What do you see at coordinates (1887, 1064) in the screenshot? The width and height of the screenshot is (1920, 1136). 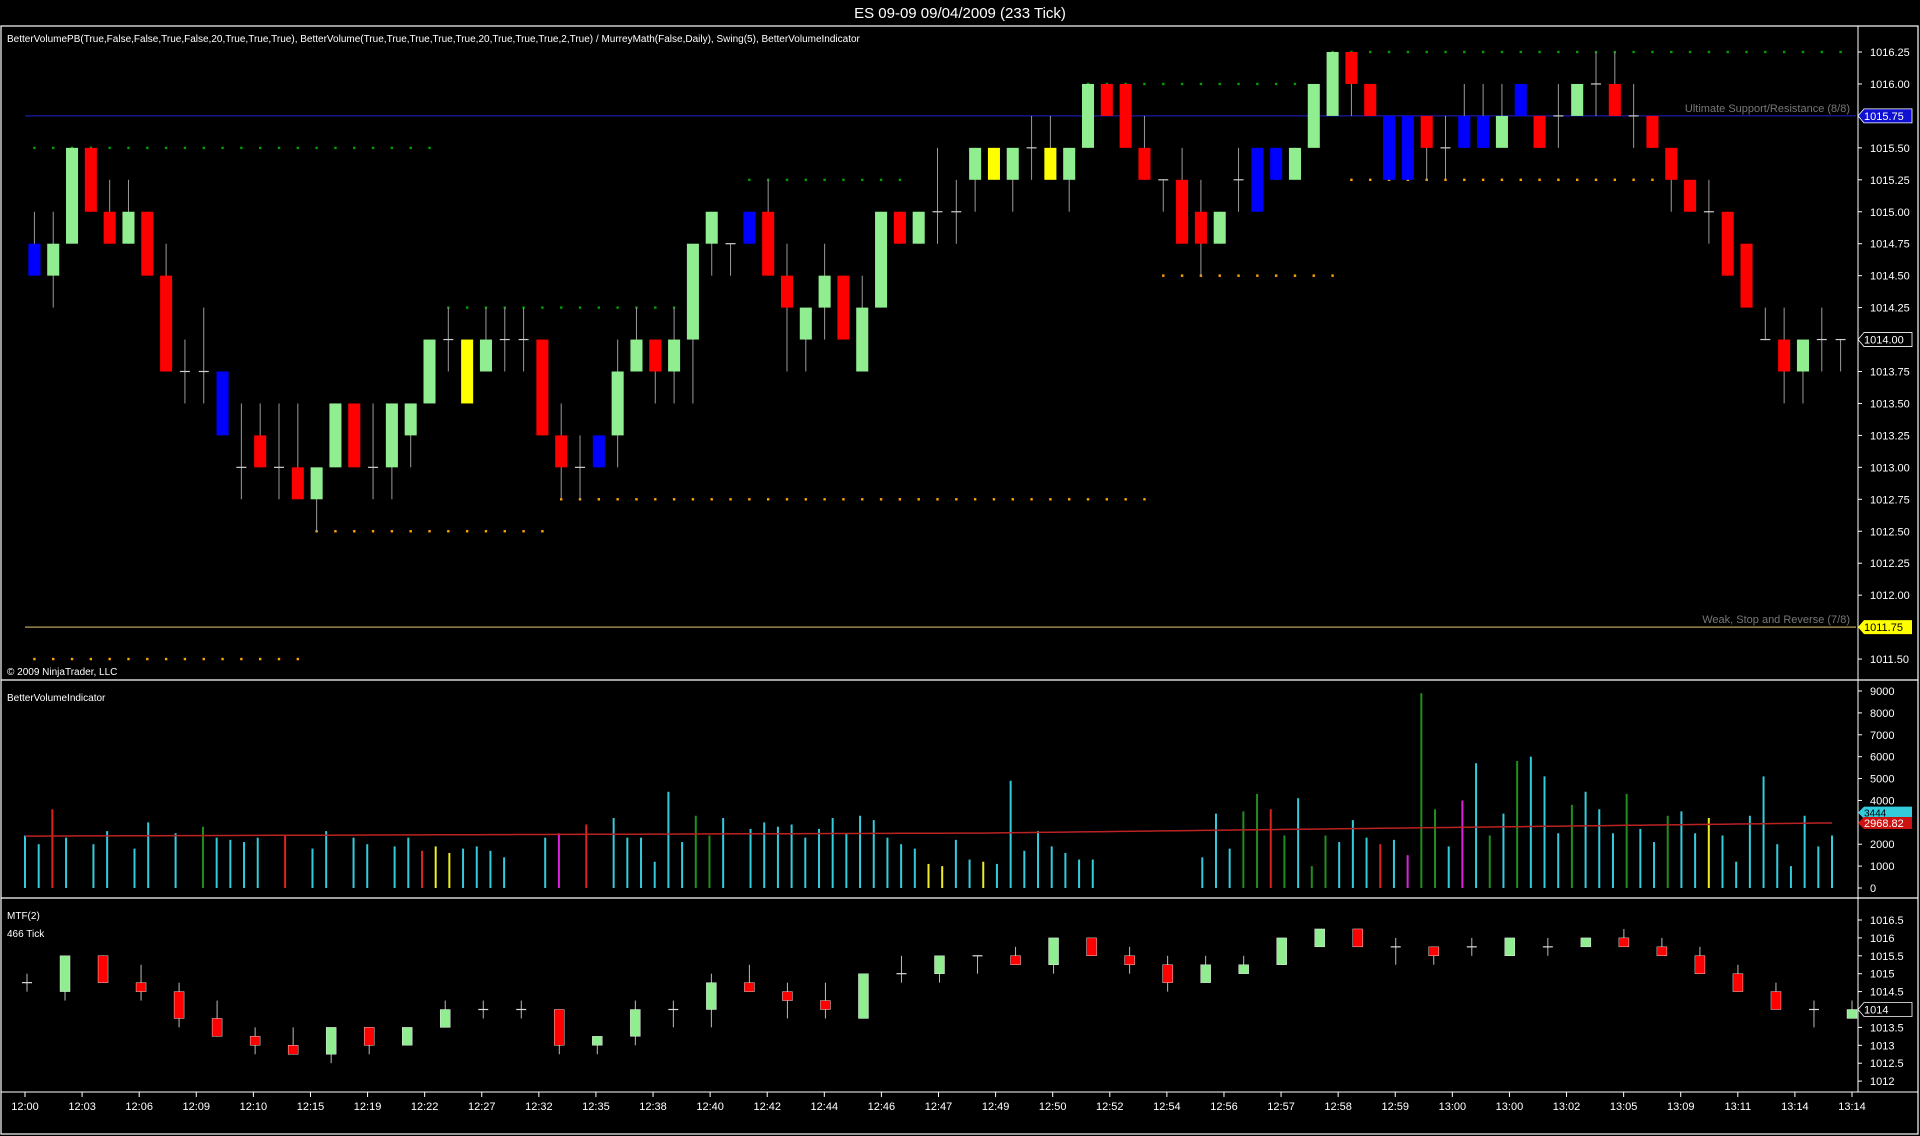 I see `mtf-tick-label: 1012.5` at bounding box center [1887, 1064].